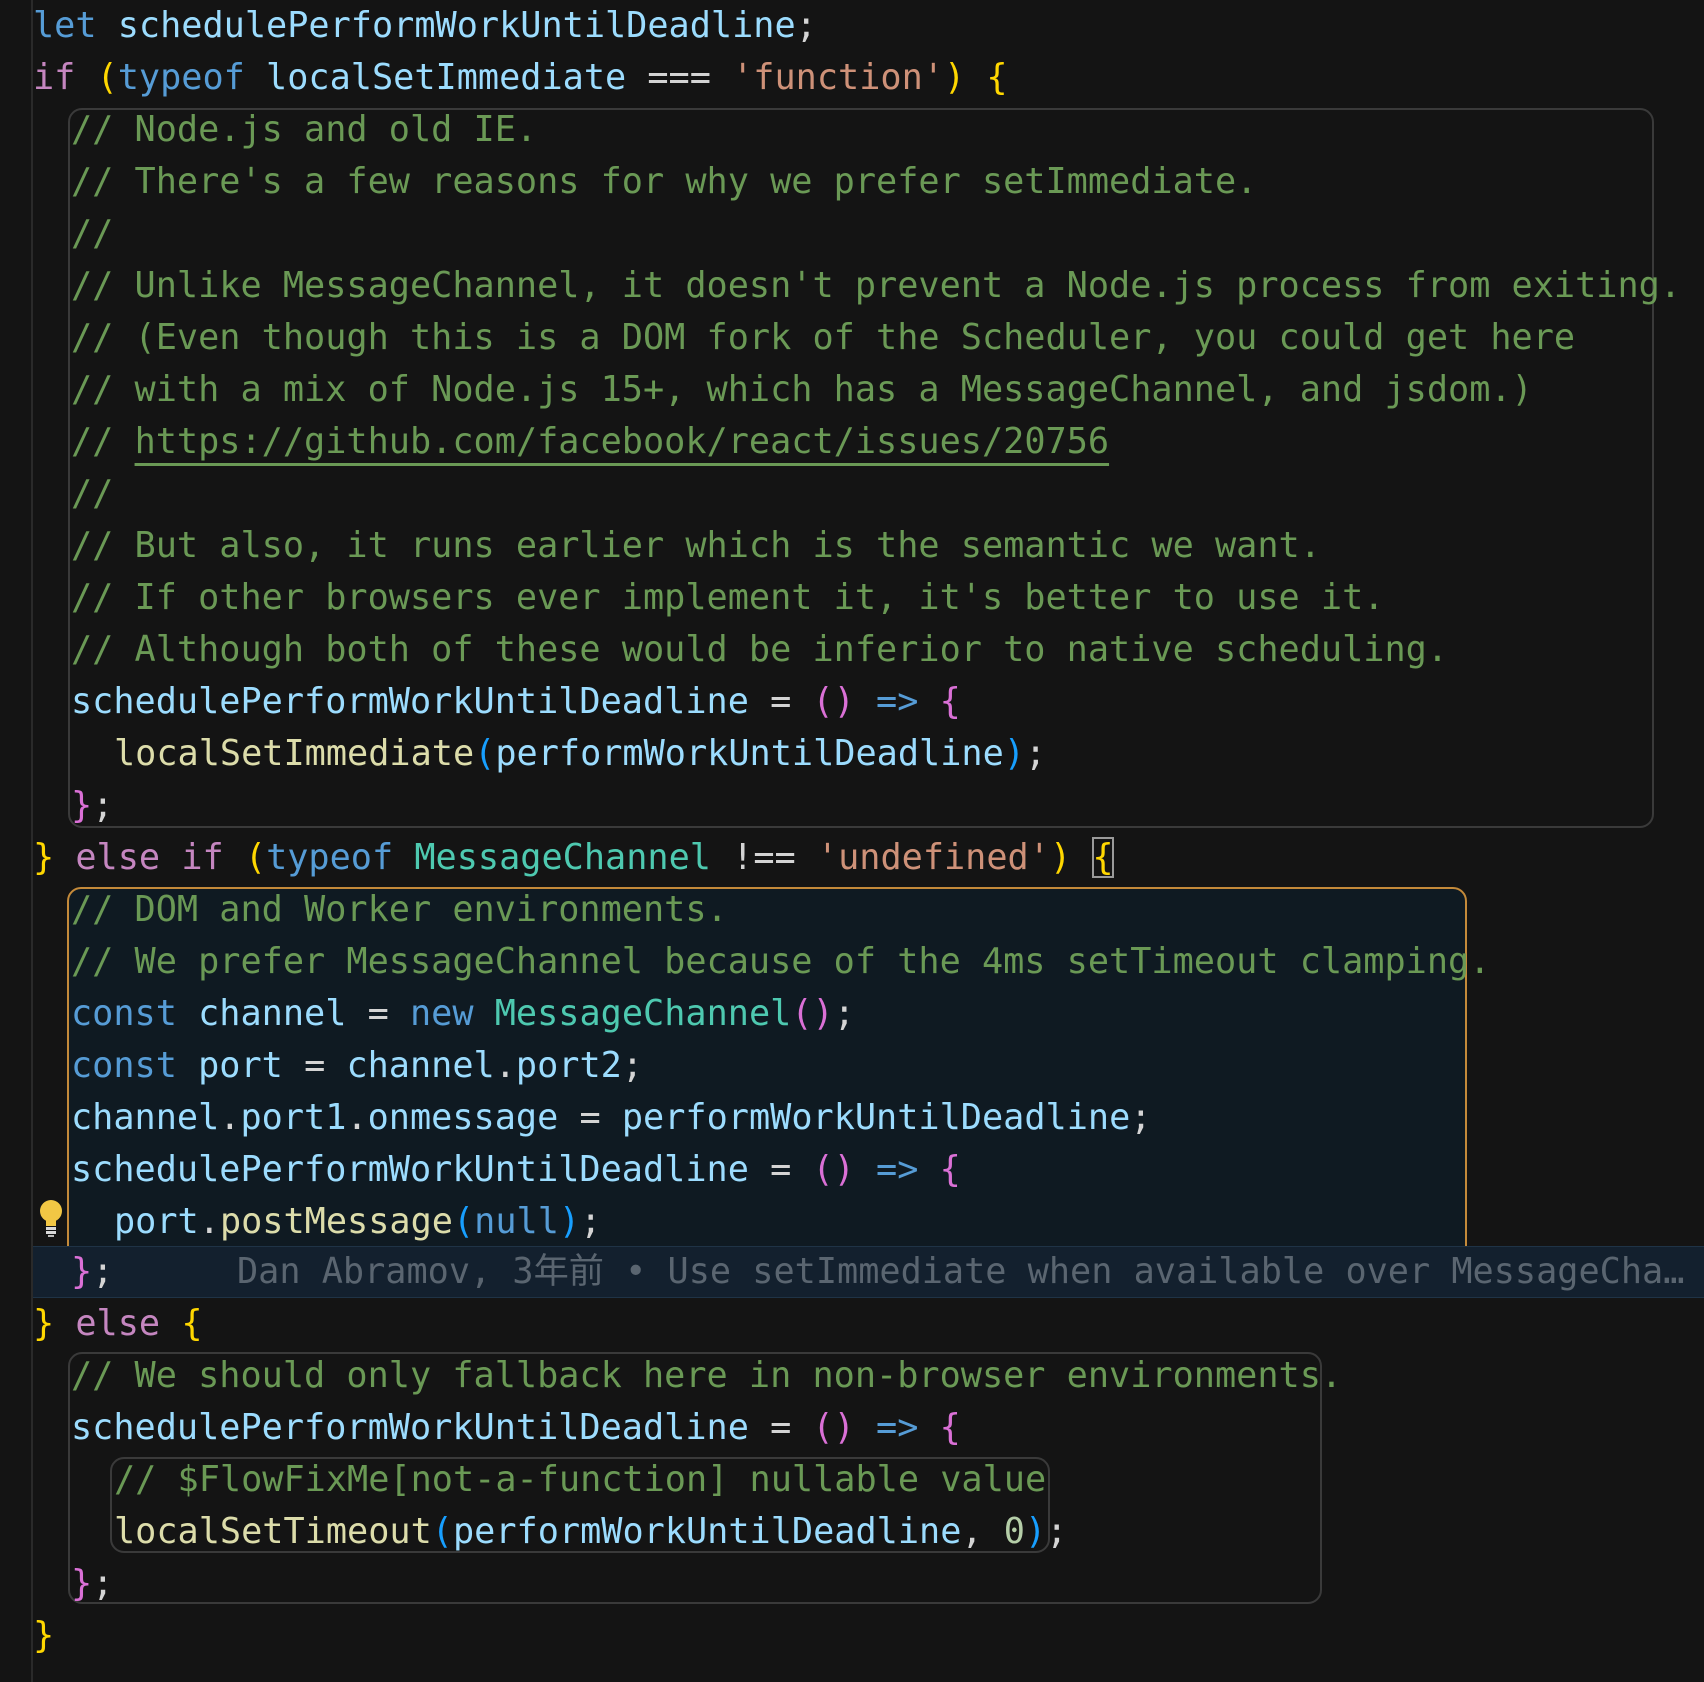 This screenshot has width=1704, height=1682. I want to click on code-line-16: };, so click(92, 806).